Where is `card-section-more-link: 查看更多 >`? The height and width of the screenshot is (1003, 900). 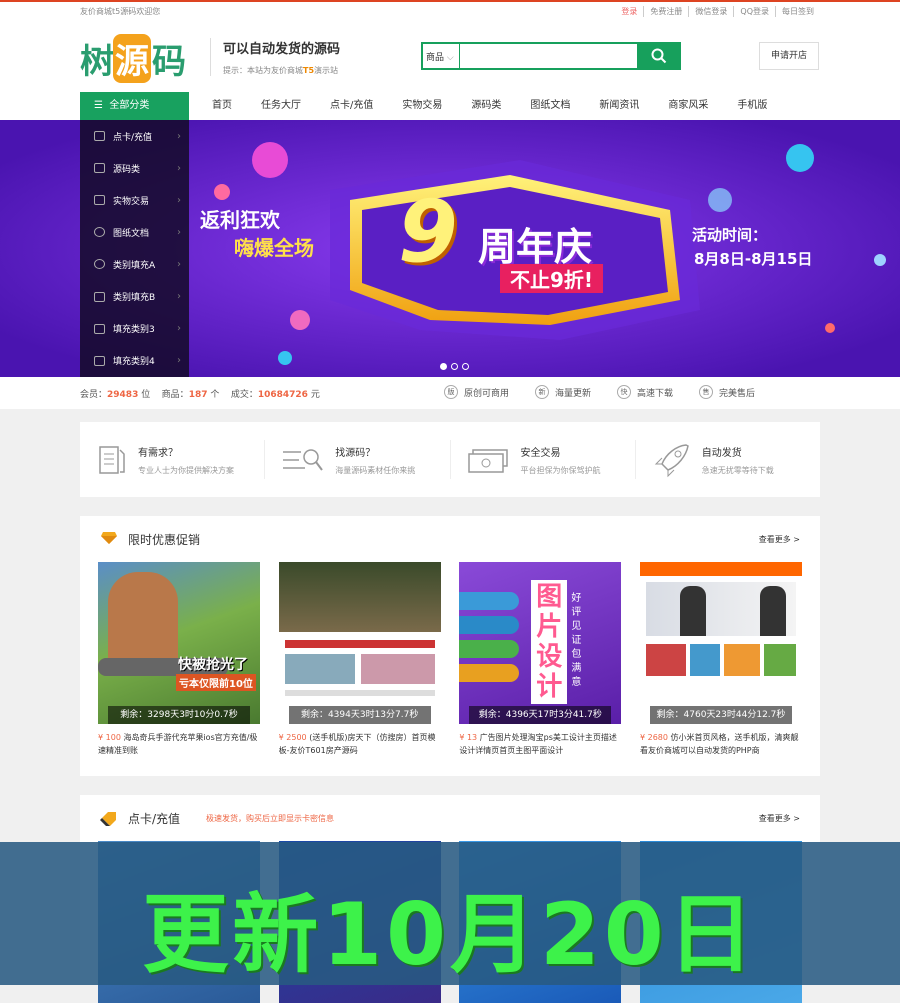 card-section-more-link: 查看更多 > is located at coordinates (779, 818).